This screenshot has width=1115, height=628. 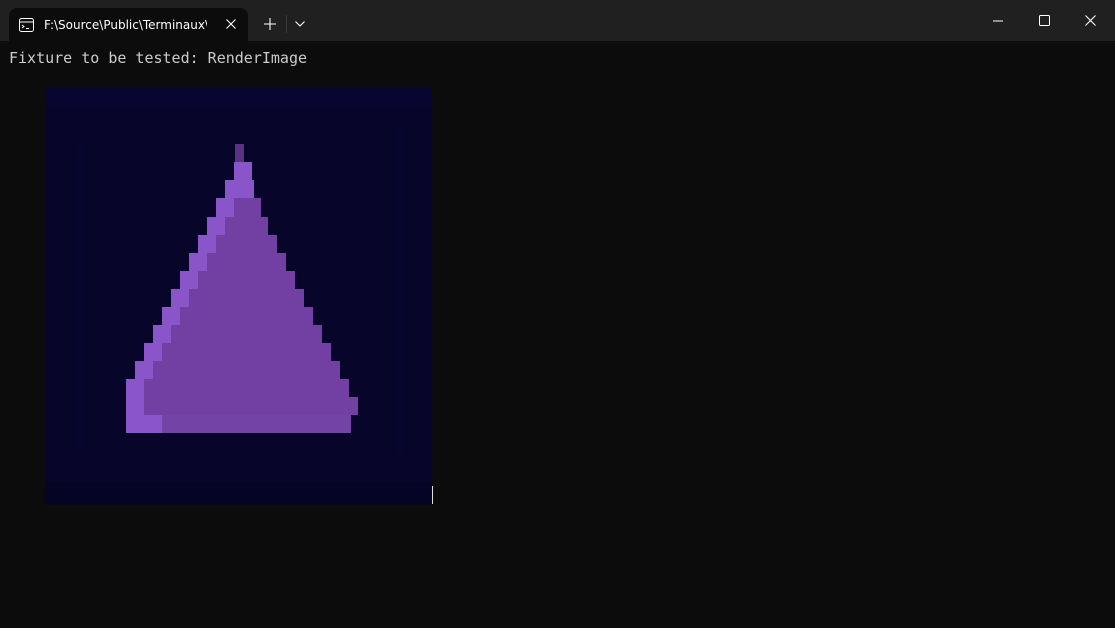 I want to click on minimize-icon, so click(x=998, y=20).